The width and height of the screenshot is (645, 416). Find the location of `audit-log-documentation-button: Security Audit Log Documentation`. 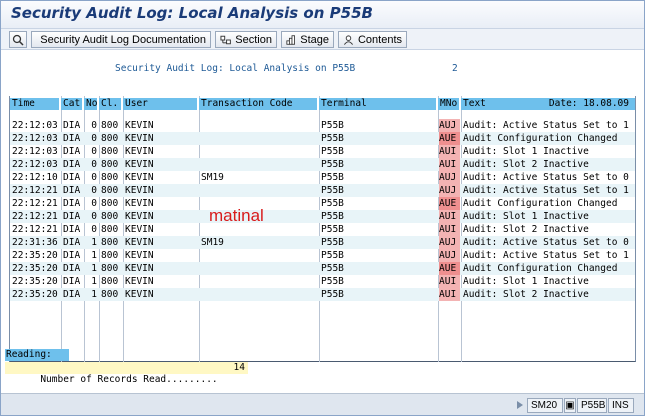

audit-log-documentation-button: Security Audit Log Documentation is located at coordinates (121, 39).